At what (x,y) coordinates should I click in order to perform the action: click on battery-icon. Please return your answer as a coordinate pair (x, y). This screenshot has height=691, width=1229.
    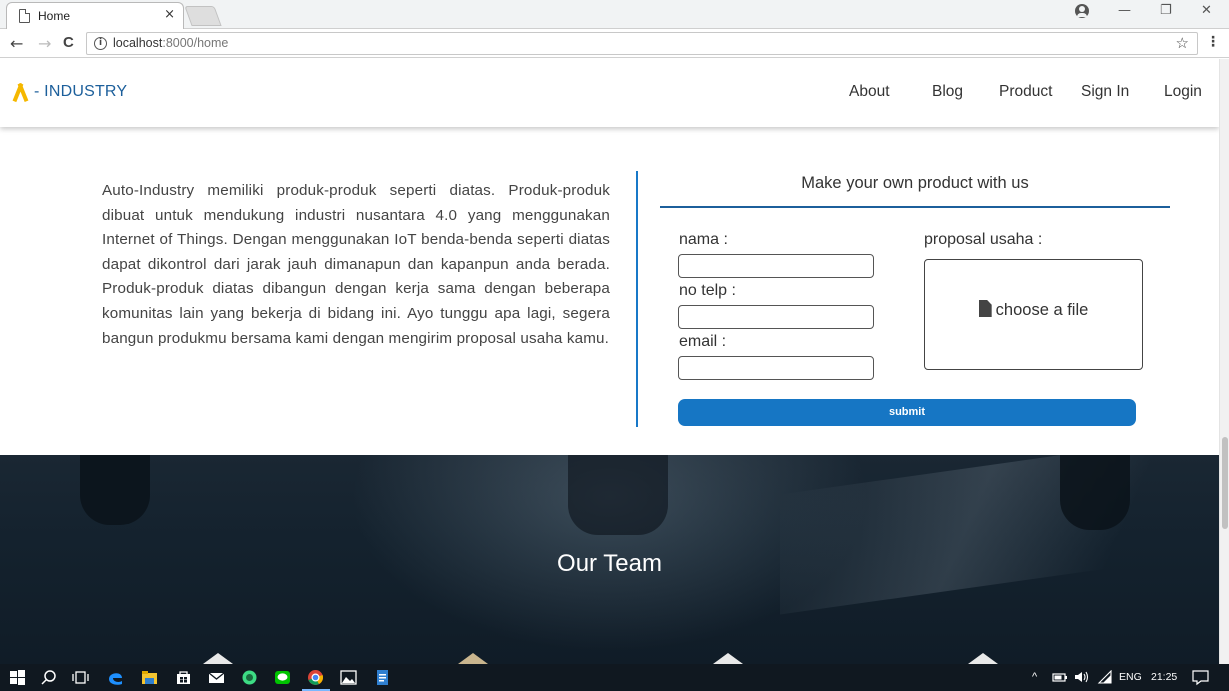
    Looking at the image, I should click on (1060, 677).